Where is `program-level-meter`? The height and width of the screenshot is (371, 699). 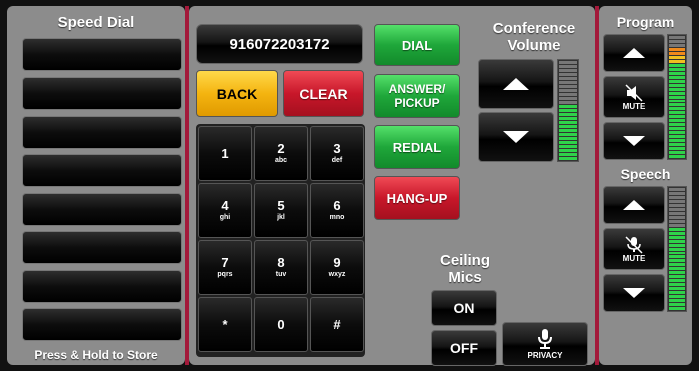
program-level-meter is located at coordinates (677, 97).